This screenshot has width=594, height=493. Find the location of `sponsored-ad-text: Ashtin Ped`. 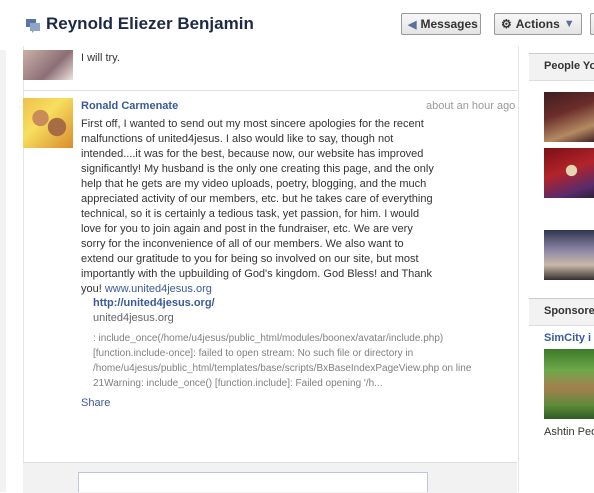

sponsored-ad-text: Ashtin Ped is located at coordinates (569, 432).